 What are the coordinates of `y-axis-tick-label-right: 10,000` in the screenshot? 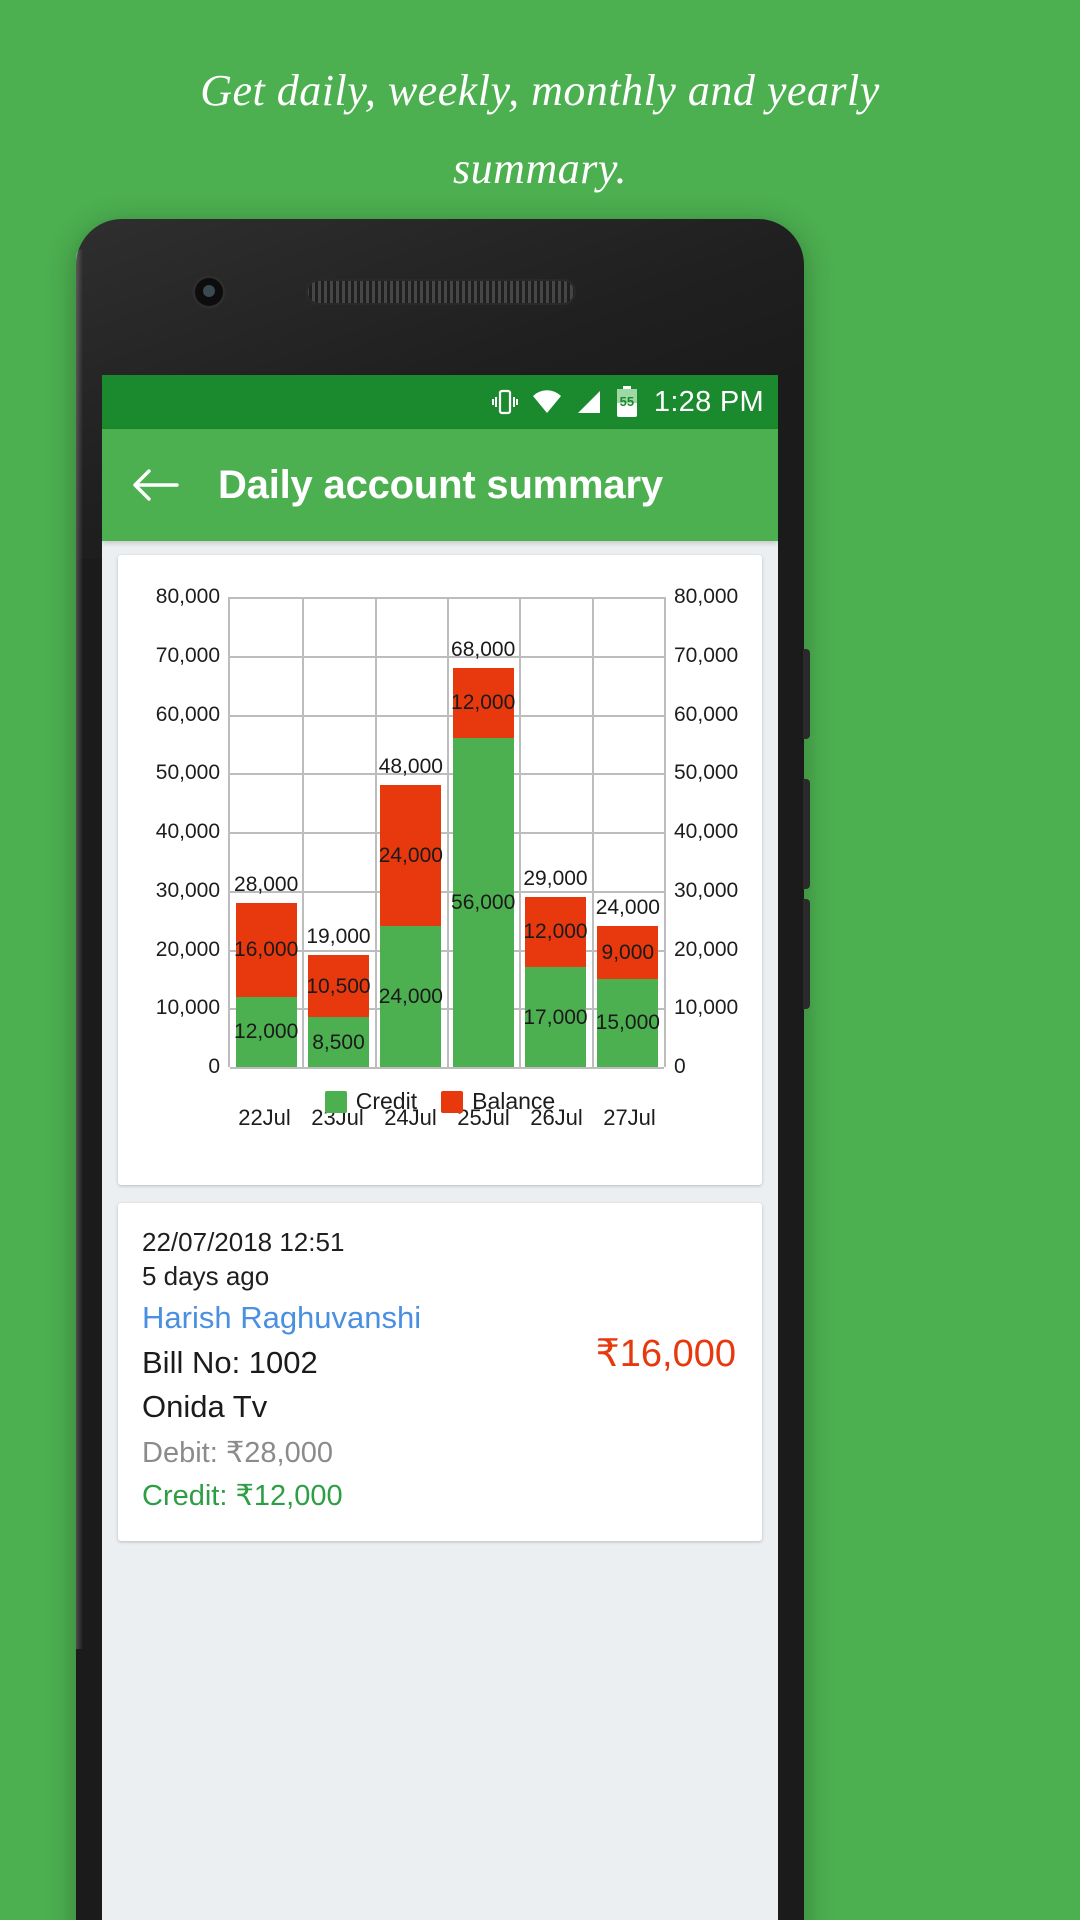 It's located at (706, 1008).